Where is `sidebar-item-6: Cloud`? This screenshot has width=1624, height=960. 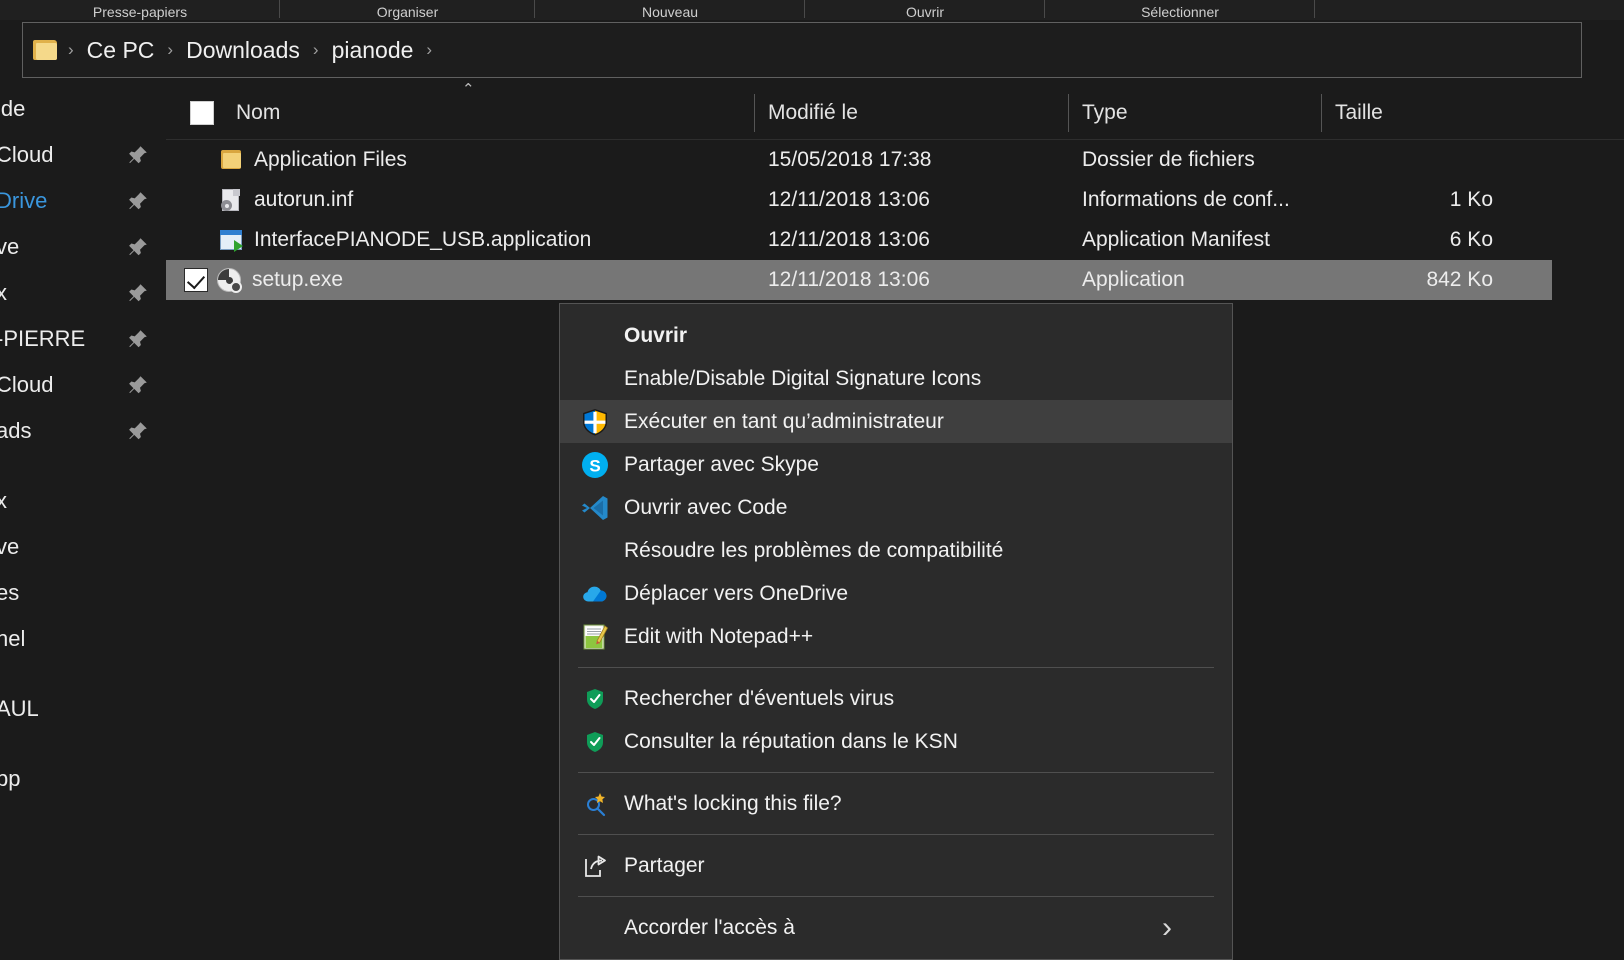 sidebar-item-6: Cloud is located at coordinates (82, 385).